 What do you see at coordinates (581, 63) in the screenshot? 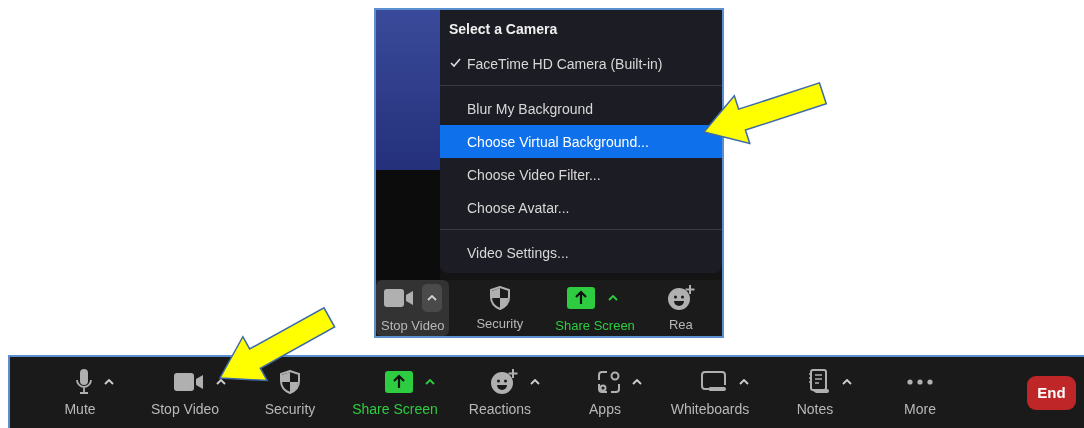
I see `menu-item: FaceTime HD Camera (Built-in)` at bounding box center [581, 63].